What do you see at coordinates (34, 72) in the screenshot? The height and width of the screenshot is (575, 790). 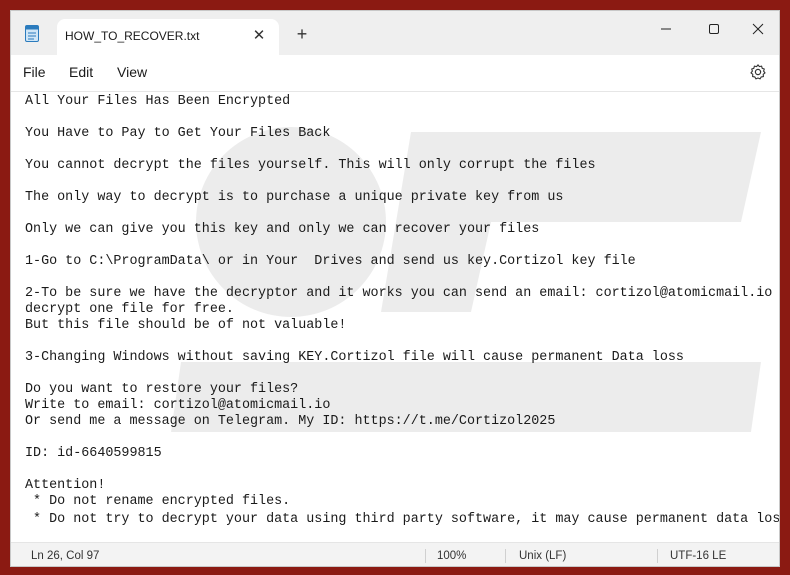 I see `menu-file: File` at bounding box center [34, 72].